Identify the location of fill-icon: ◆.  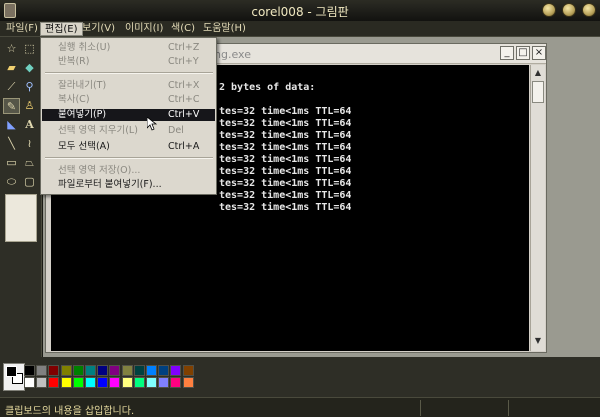
(29, 68).